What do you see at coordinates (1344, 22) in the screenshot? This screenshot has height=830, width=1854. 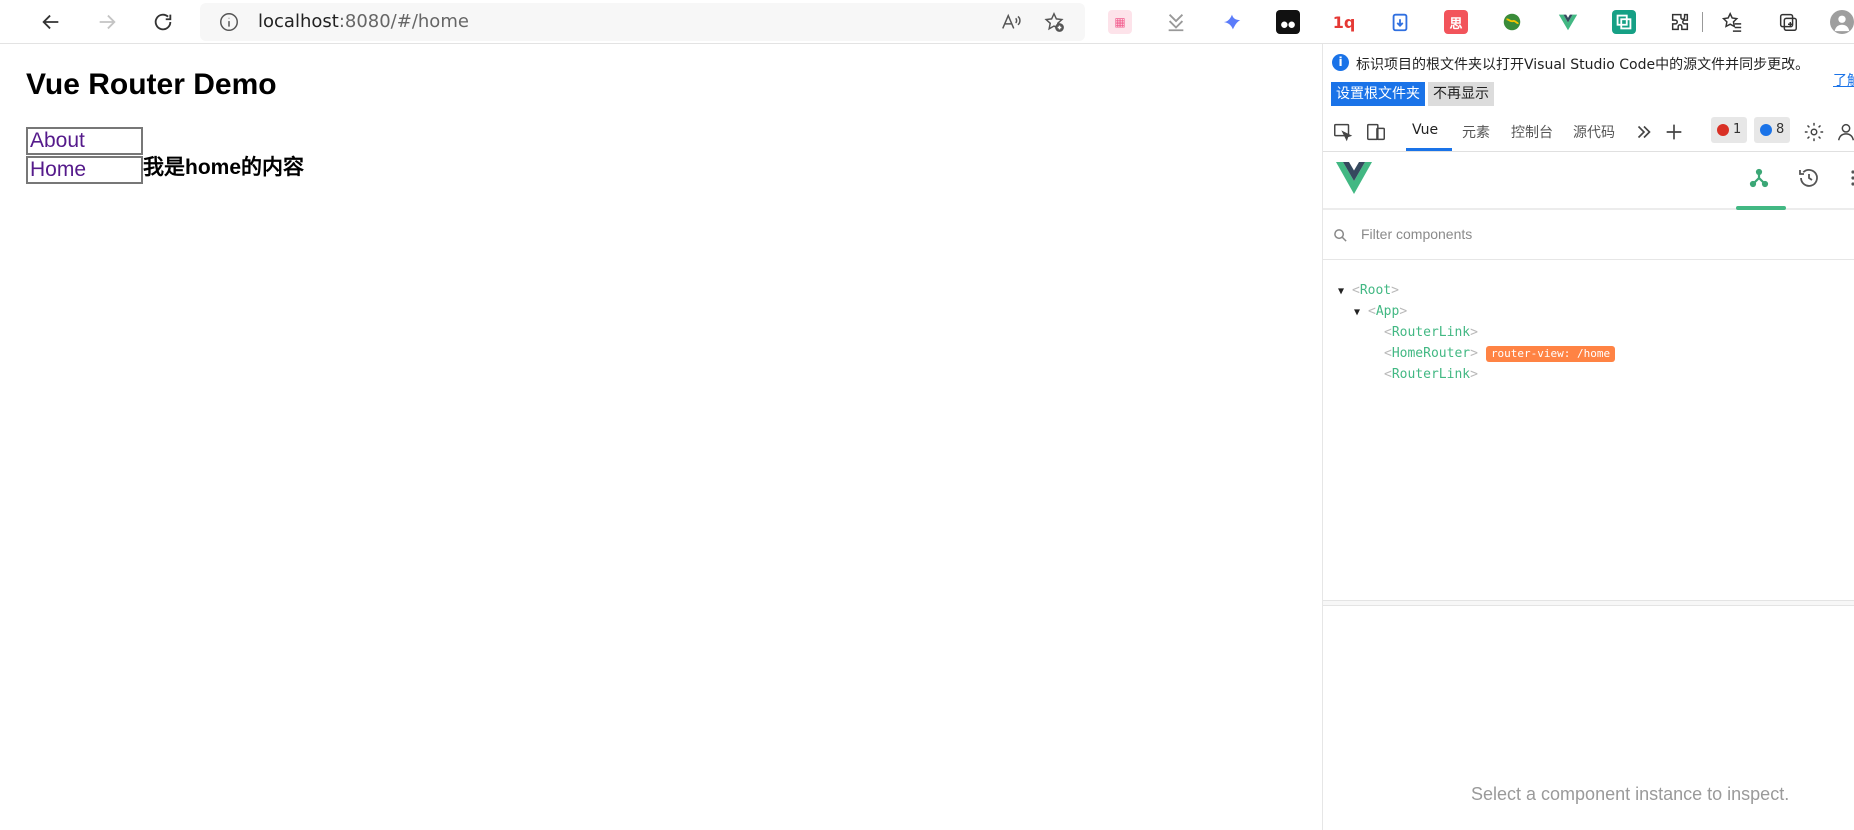 I see `1q-extension-icon: 1q` at bounding box center [1344, 22].